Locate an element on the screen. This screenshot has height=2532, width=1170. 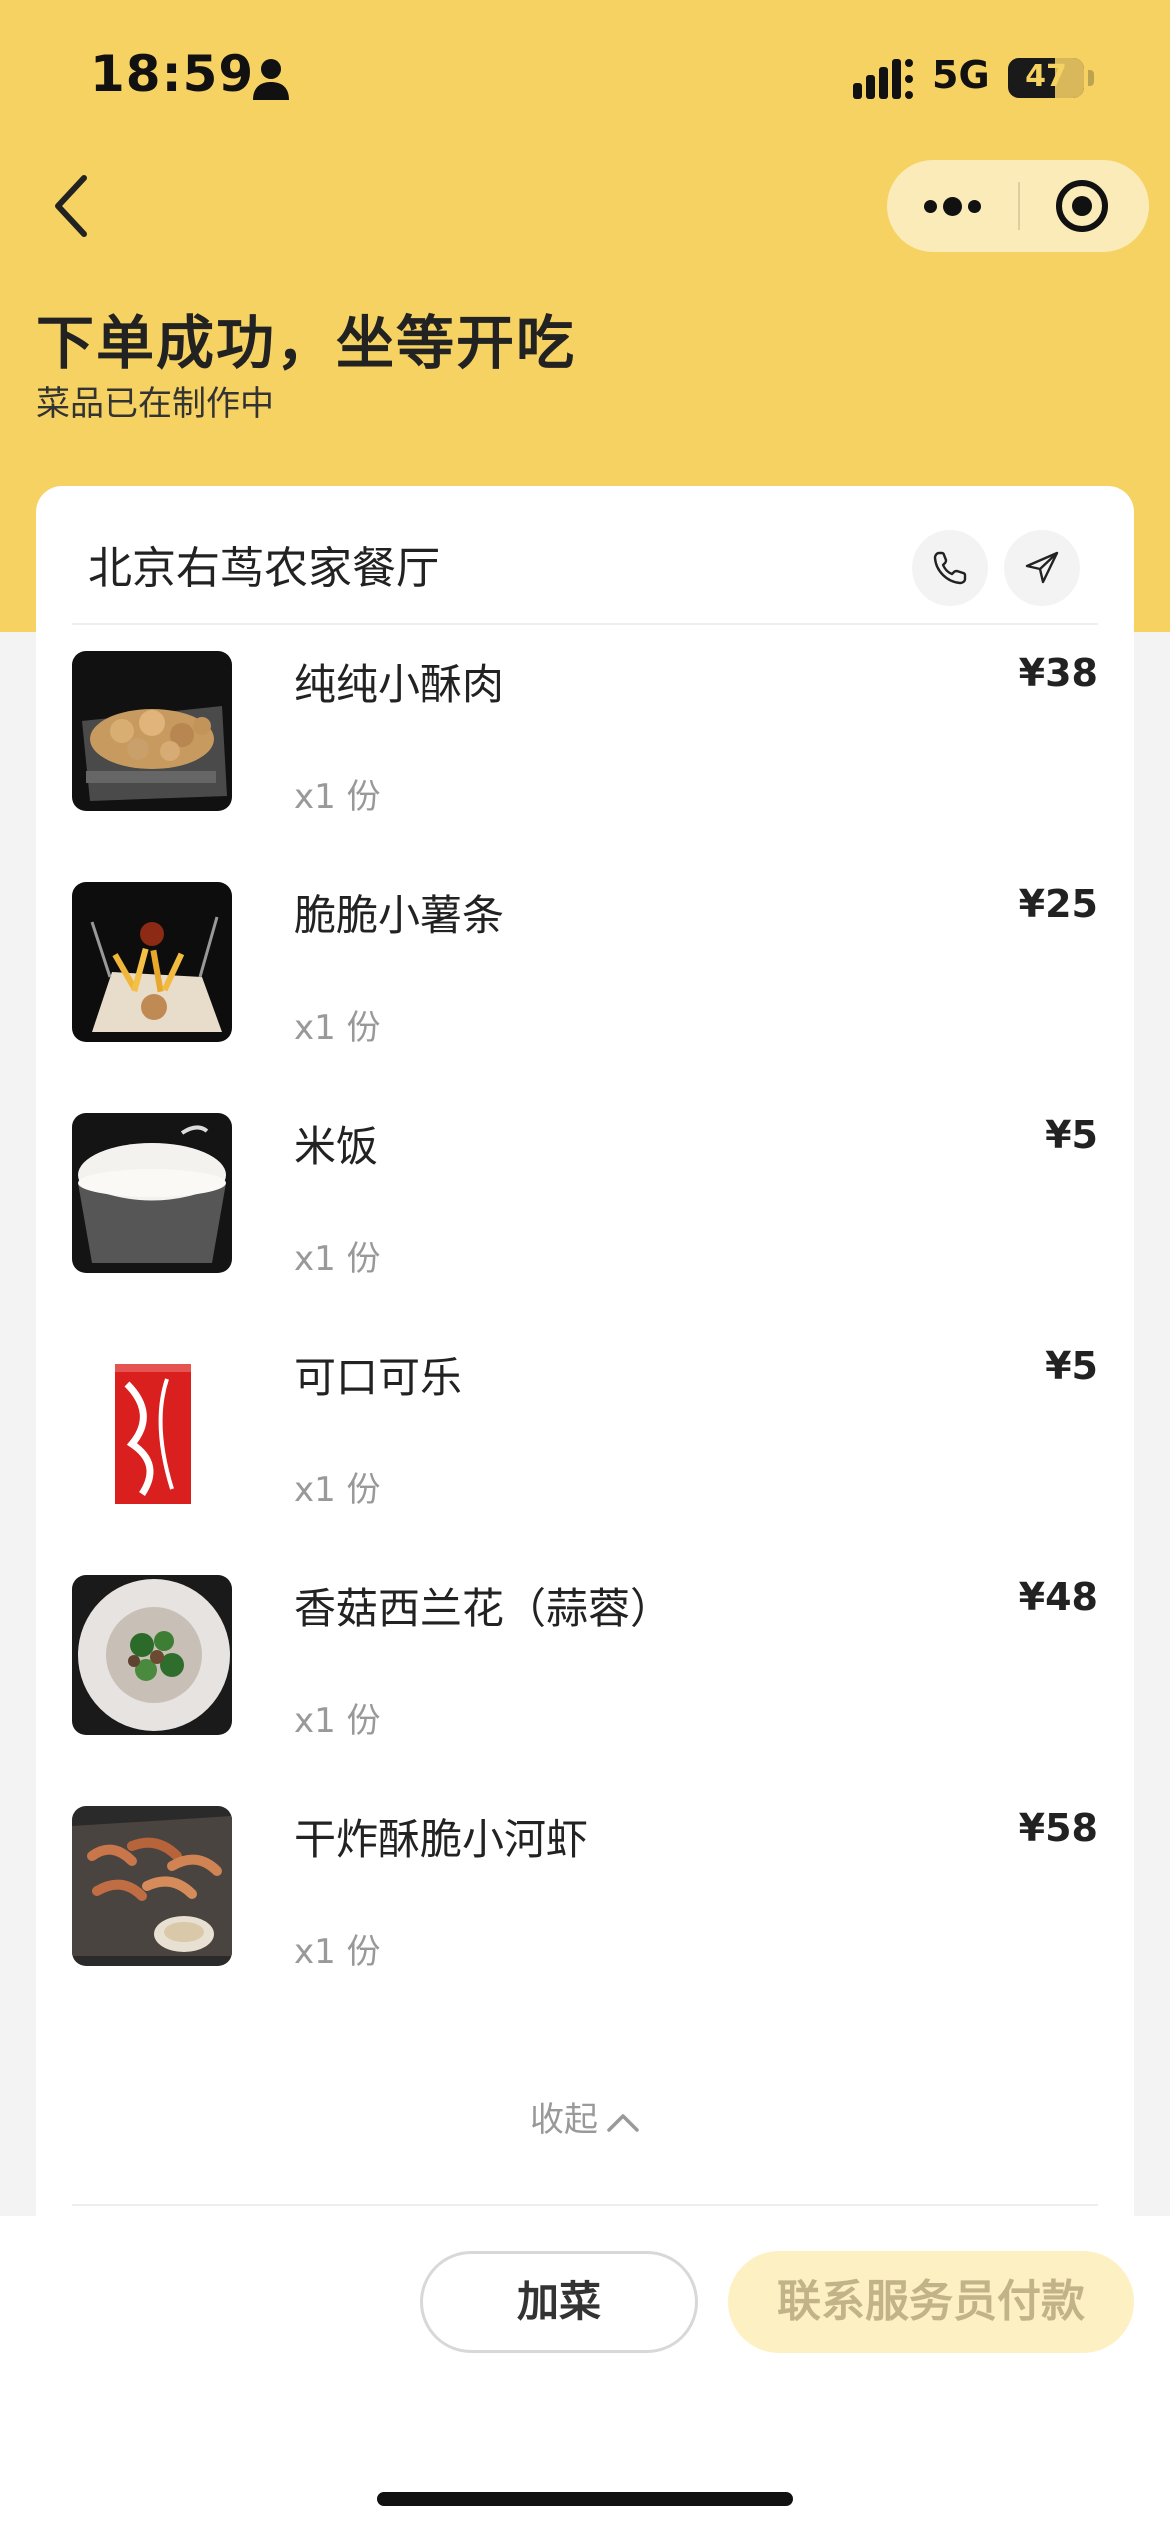
mini-program-capsule is located at coordinates (1018, 206).